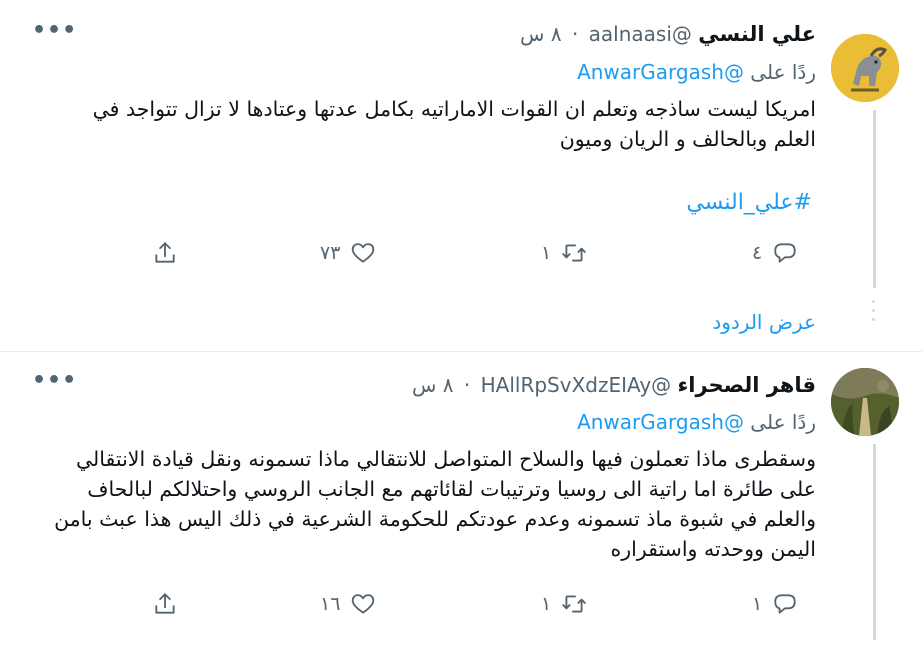 Image resolution: width=922 pixels, height=647 pixels. I want to click on like-button: ٧٣, so click(348, 253).